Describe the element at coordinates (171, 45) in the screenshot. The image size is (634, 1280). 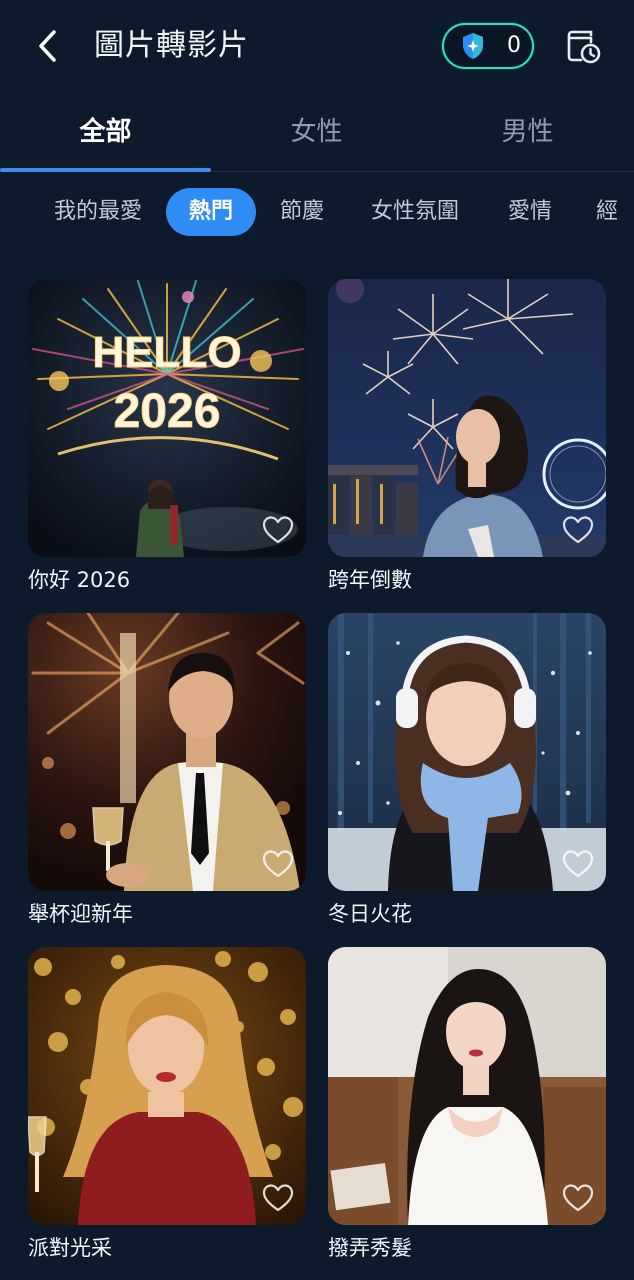
I see `page-title: 圖片轉影片` at that location.